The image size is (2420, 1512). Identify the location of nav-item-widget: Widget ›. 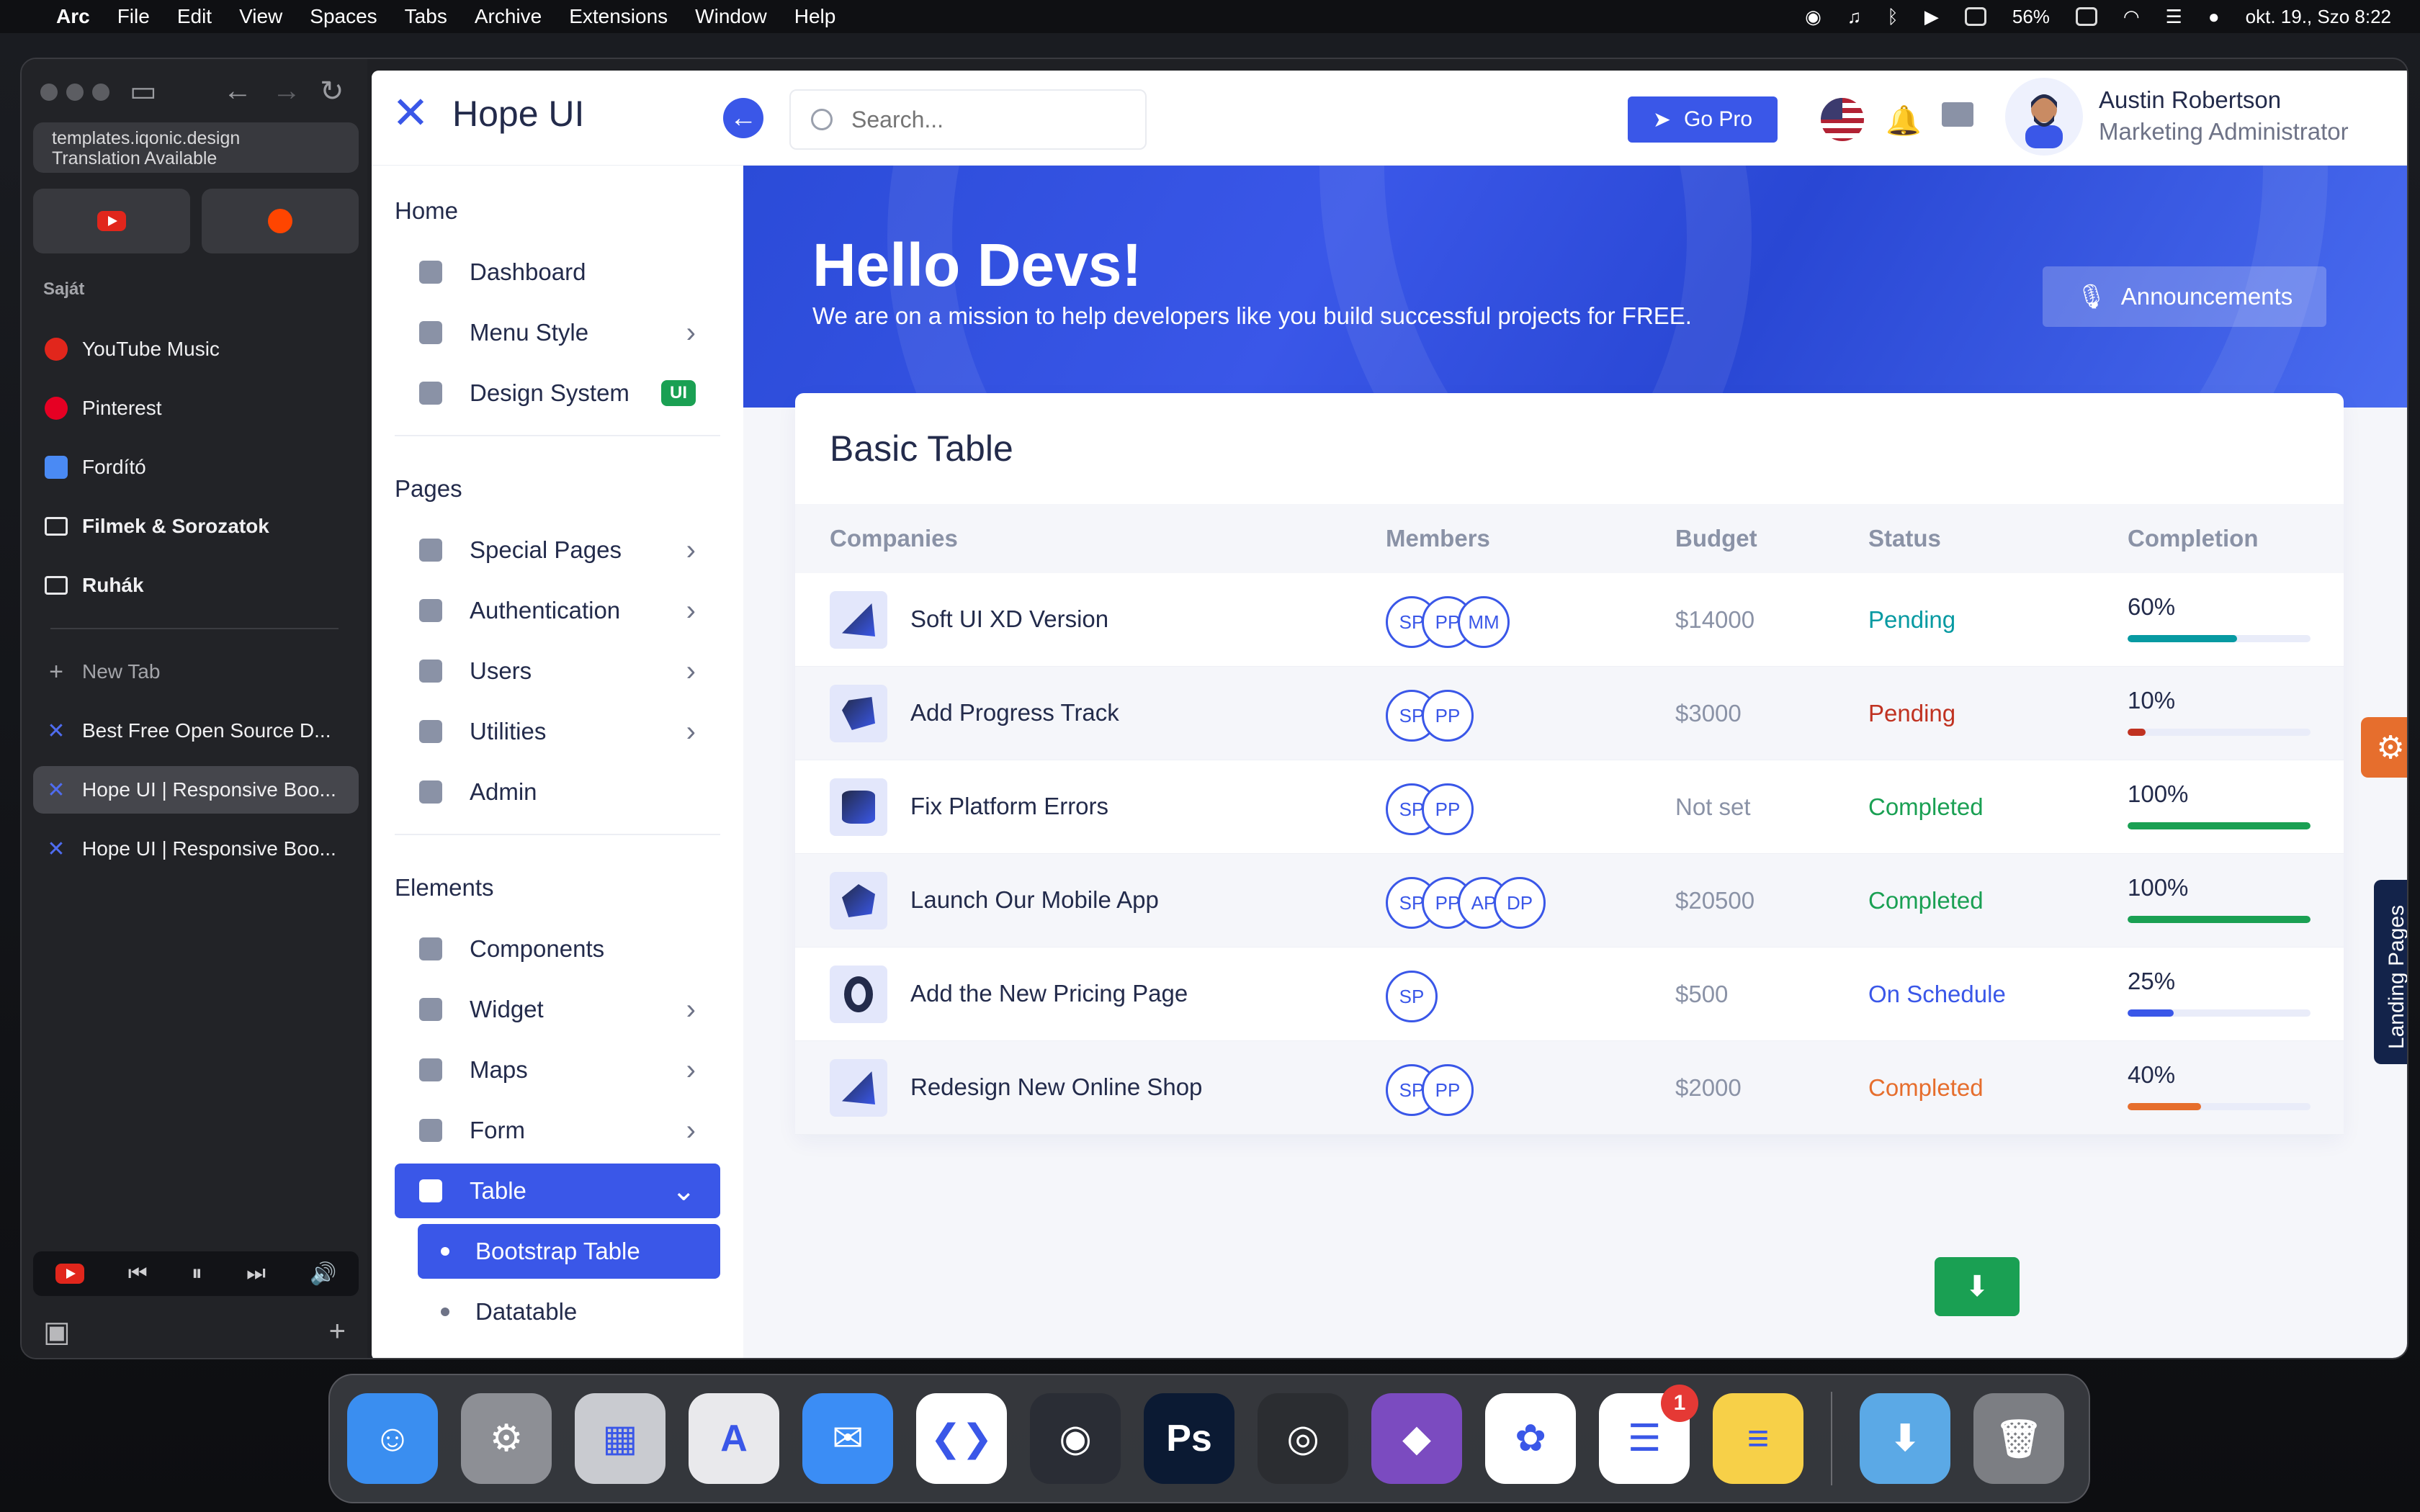
(557, 1009).